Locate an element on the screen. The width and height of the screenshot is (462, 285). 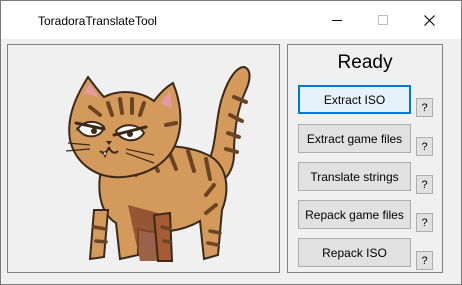
minimize-icon is located at coordinates (337, 20).